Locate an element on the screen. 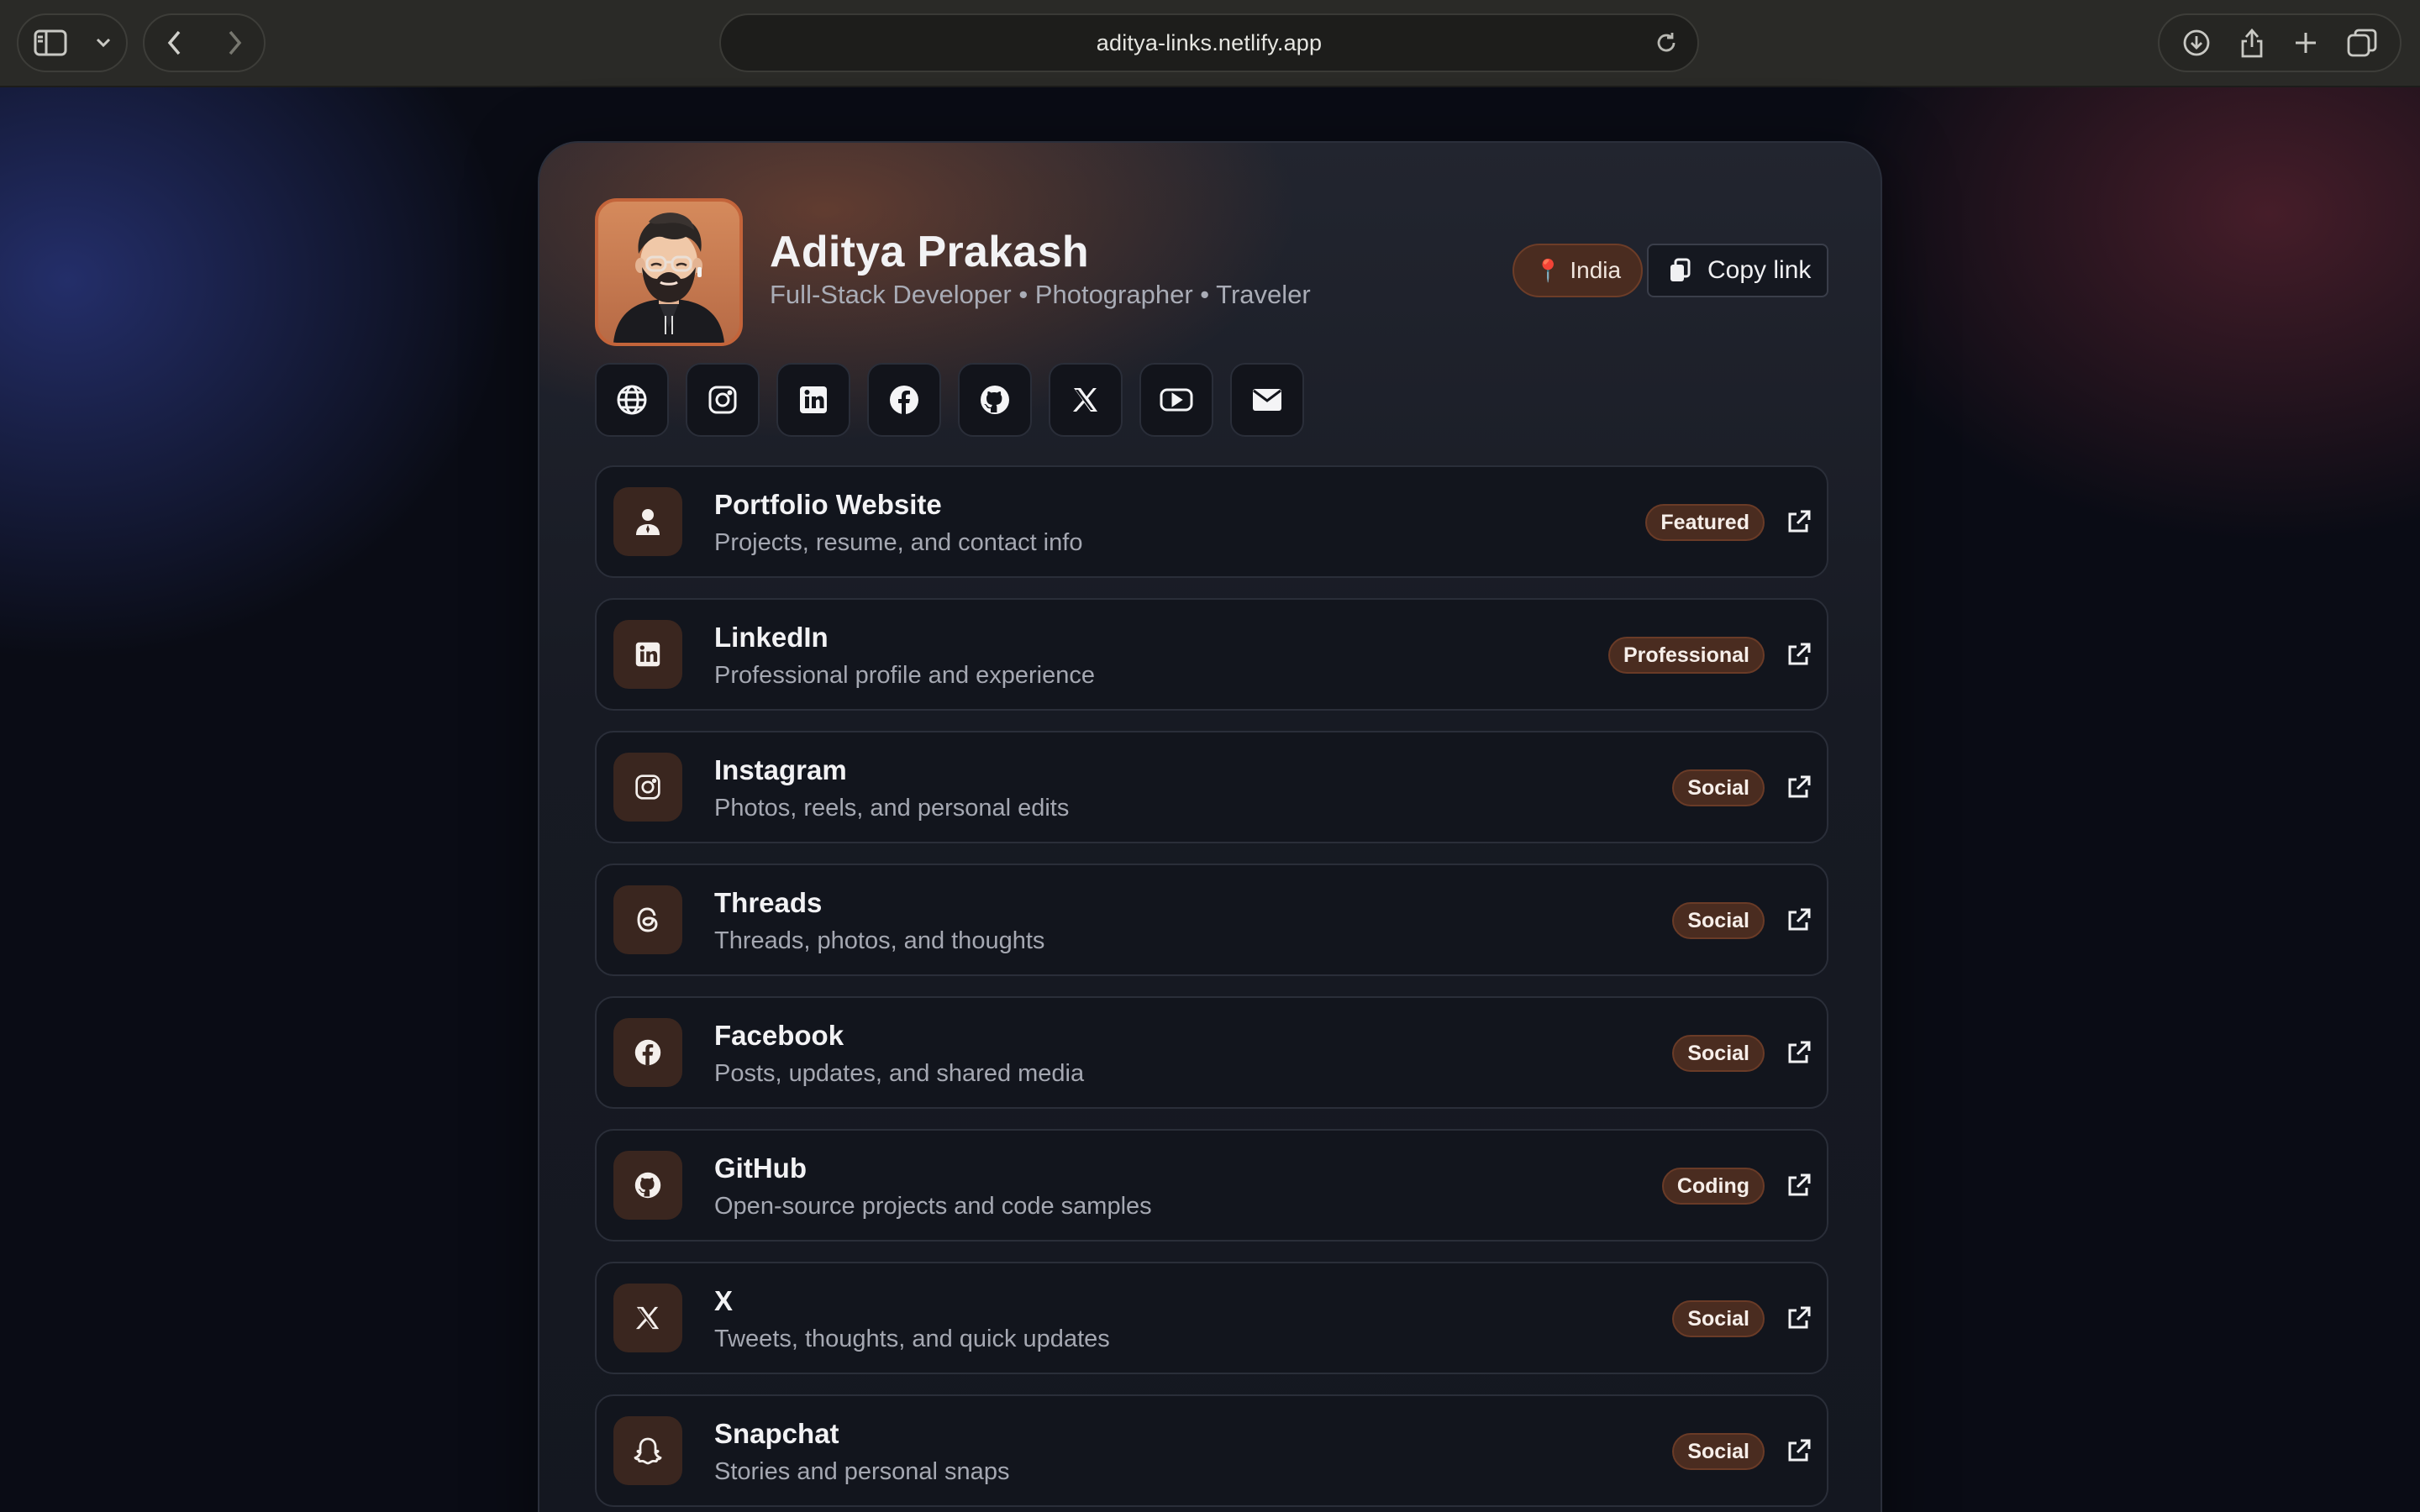 The width and height of the screenshot is (2420, 1512). chevron-left-icon is located at coordinates (173, 42).